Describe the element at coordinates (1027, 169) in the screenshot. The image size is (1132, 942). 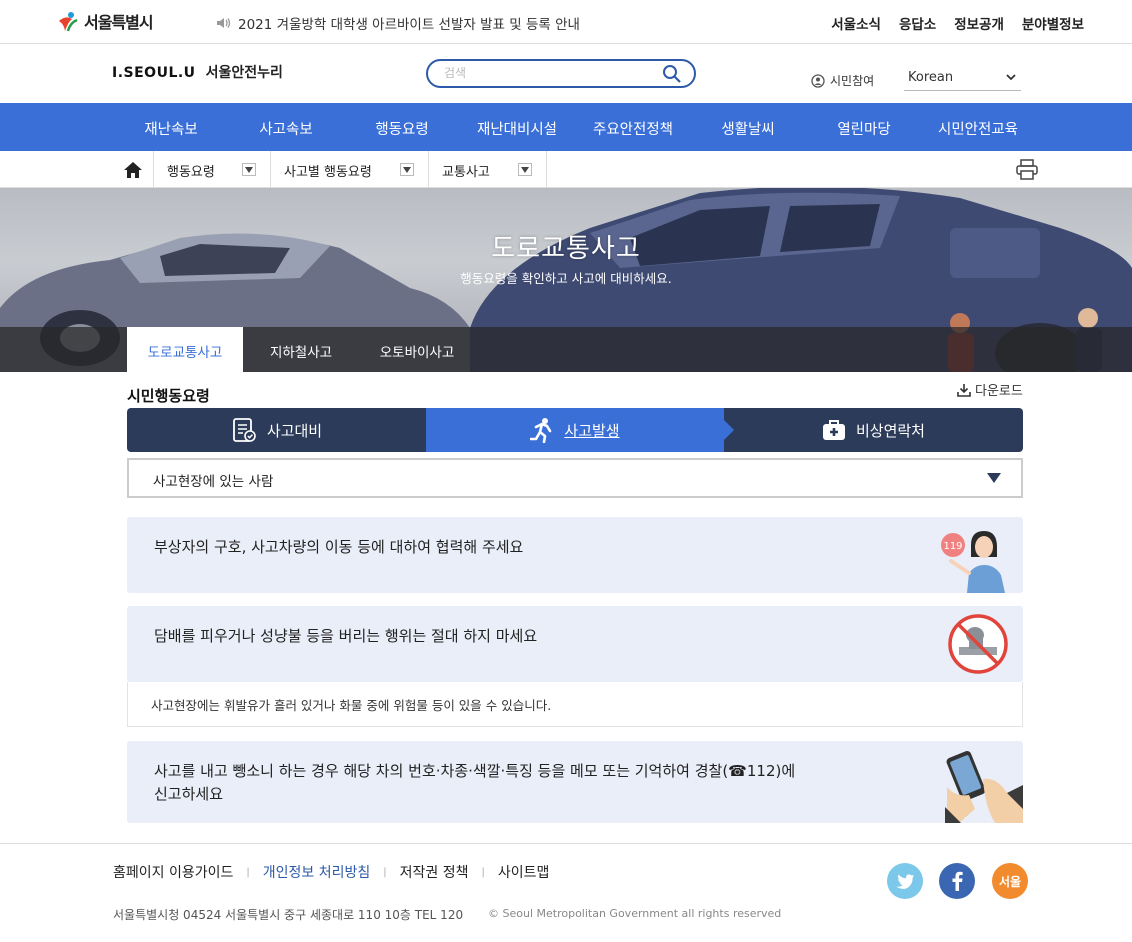
I see `print-icon` at that location.